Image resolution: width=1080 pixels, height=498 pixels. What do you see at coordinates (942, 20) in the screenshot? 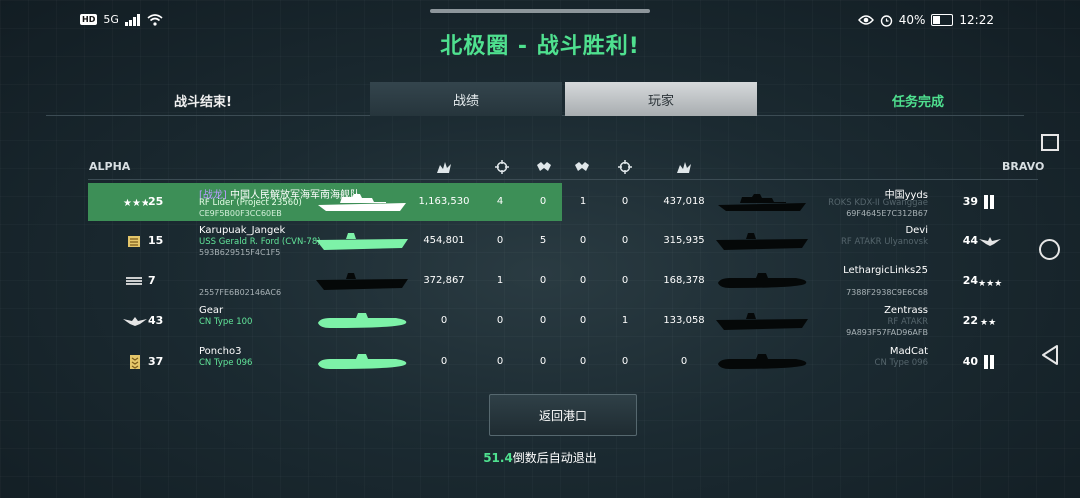
I see `battery-icon` at bounding box center [942, 20].